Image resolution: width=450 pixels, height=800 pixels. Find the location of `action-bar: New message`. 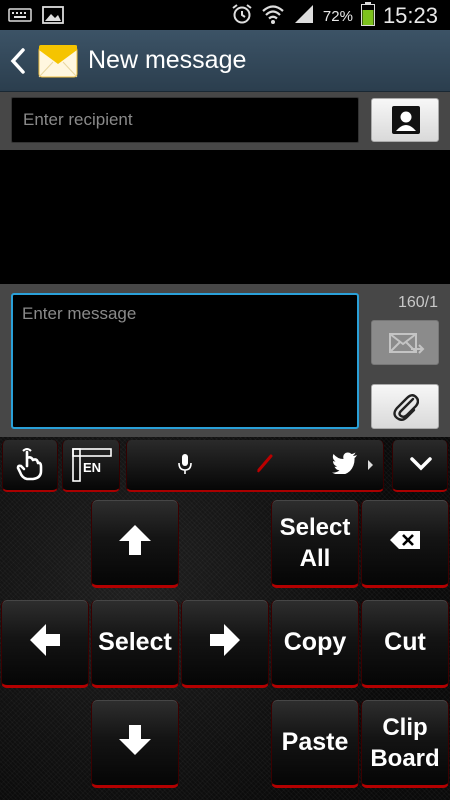

action-bar: New message is located at coordinates (225, 61).